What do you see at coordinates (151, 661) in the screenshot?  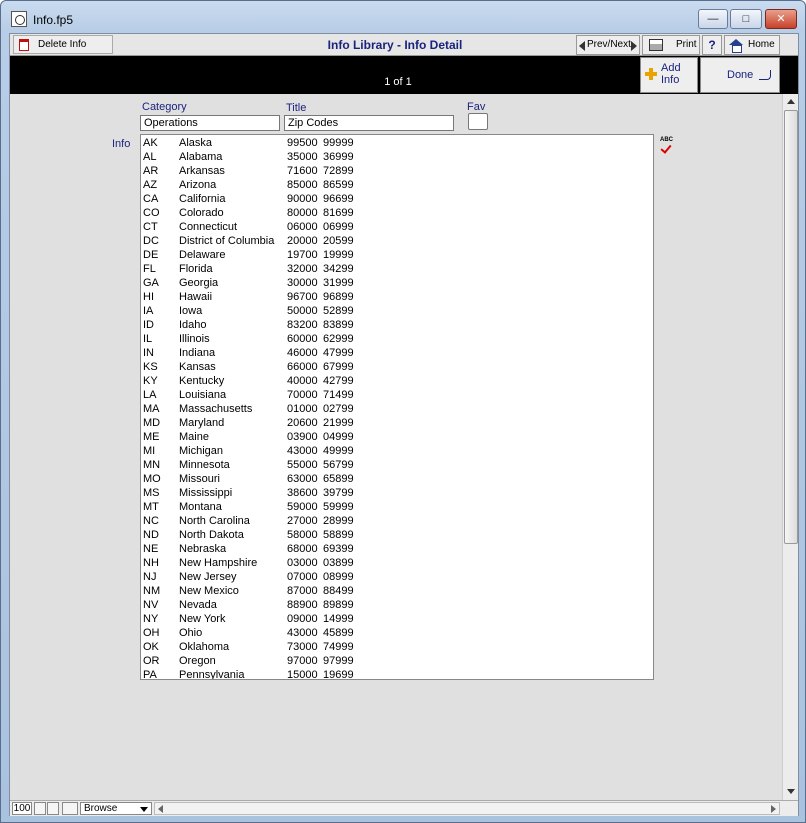 I see `state-abbr: OR` at bounding box center [151, 661].